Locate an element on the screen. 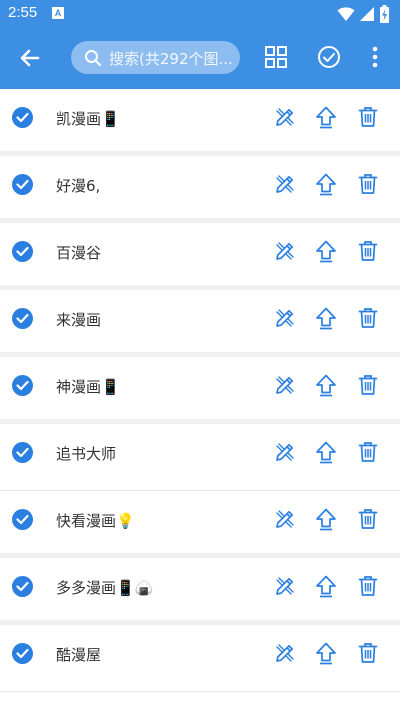  source-name: 来漫画 is located at coordinates (79, 320).